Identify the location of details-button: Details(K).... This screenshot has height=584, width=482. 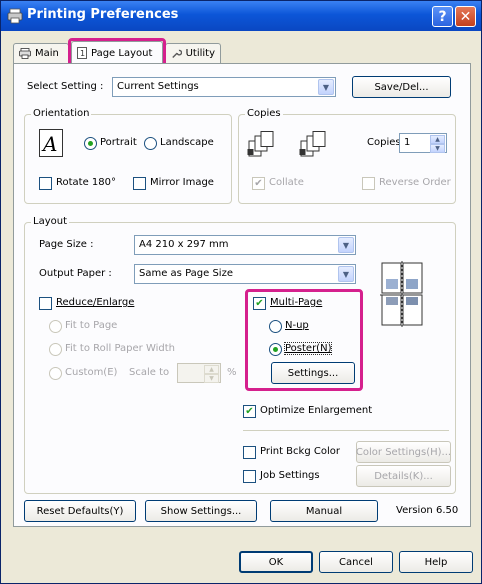
(403, 476).